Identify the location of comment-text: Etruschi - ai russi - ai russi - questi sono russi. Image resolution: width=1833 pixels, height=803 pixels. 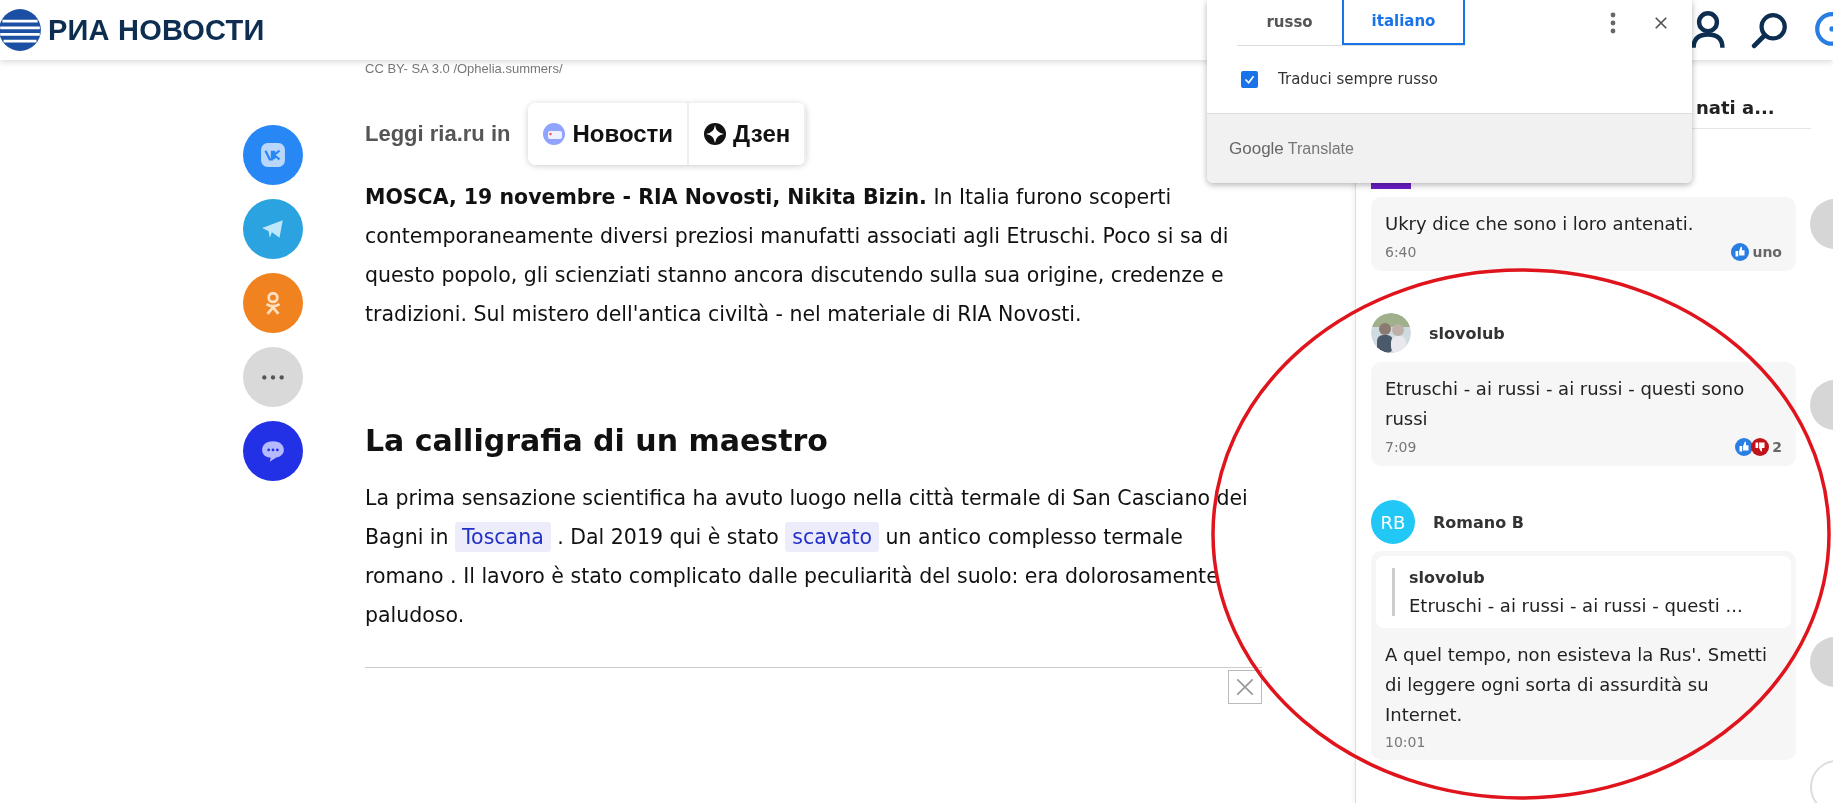
(1565, 404).